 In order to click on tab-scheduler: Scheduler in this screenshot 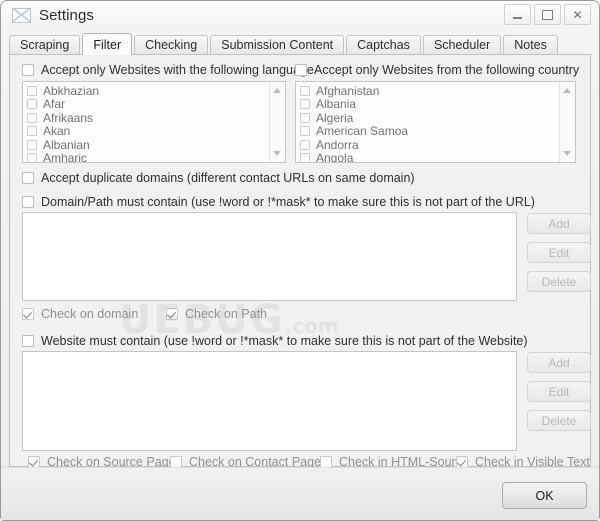, I will do `click(462, 44)`.